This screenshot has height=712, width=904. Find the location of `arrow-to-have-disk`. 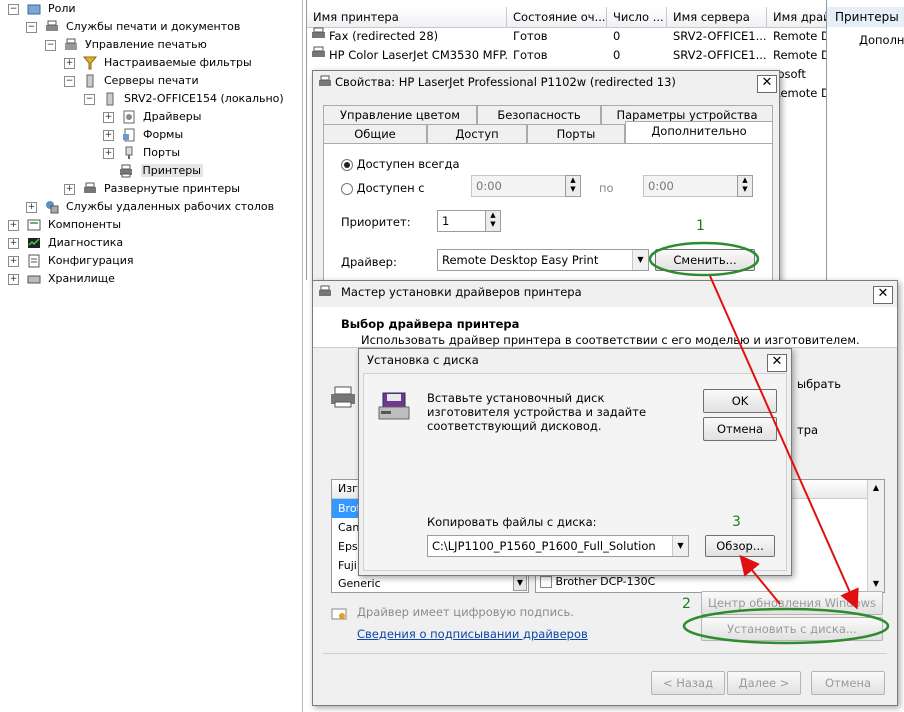

arrow-to-have-disk is located at coordinates (784, 442).